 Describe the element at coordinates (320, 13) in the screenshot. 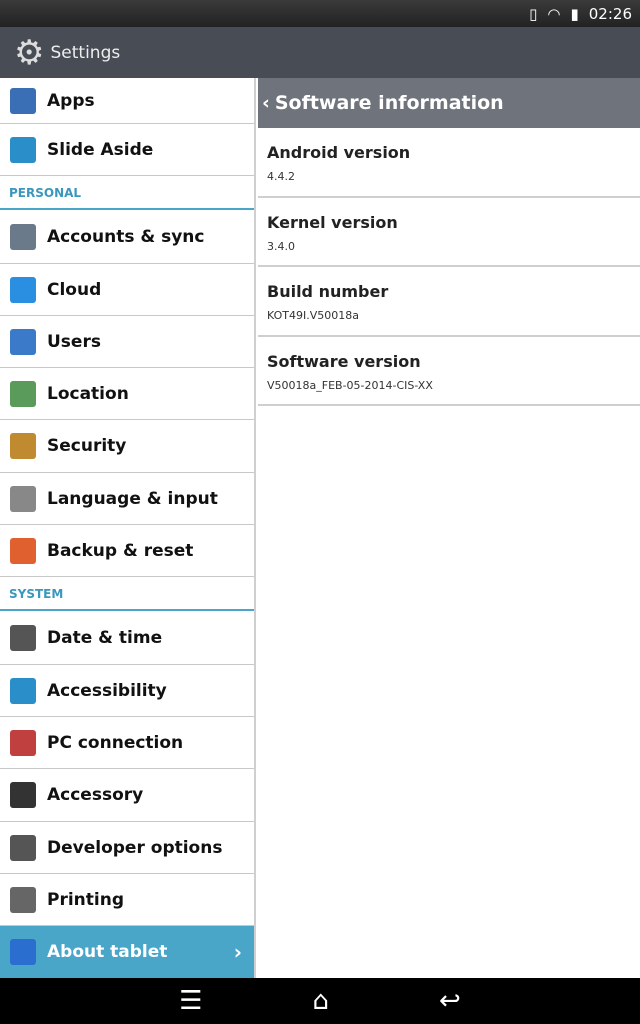

I see `status-bar: ▯ ◠ ▮ 02:26` at that location.